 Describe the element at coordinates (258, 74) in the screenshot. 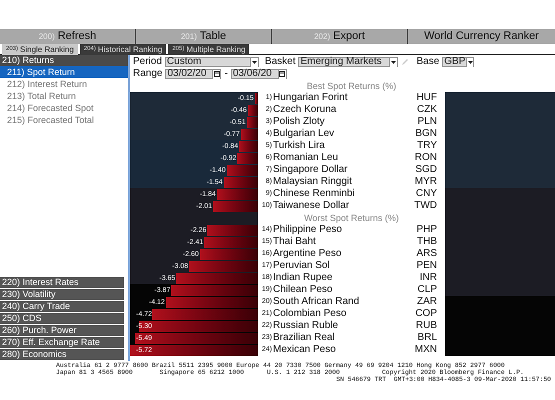

I see `end-date-field: 03/06/20` at that location.